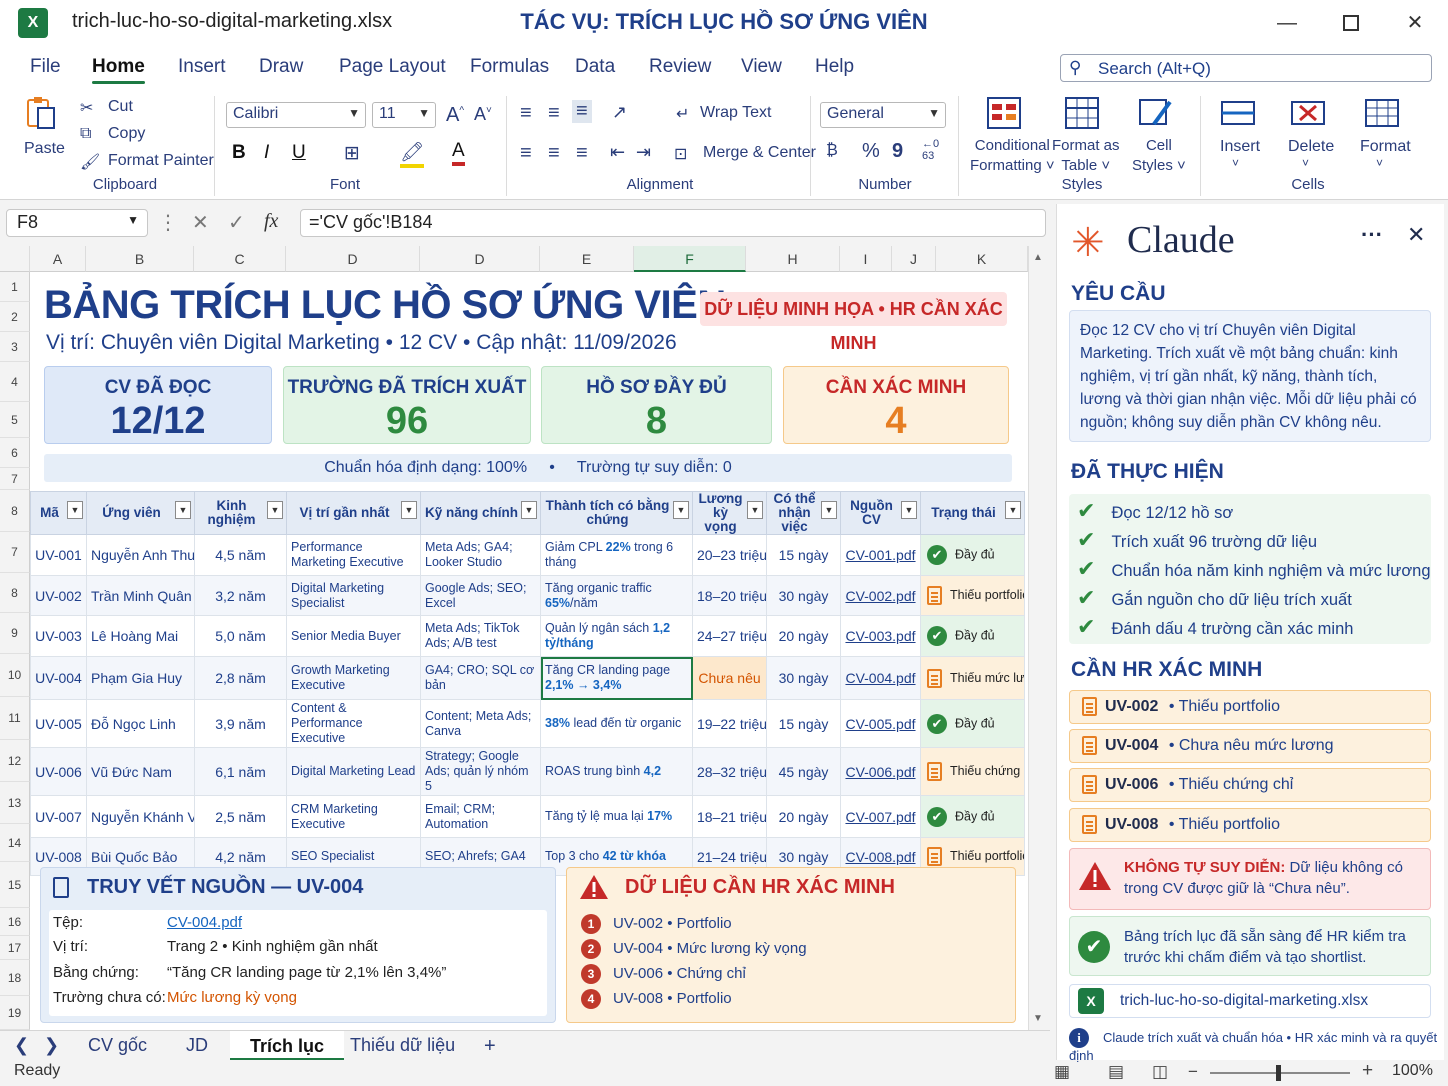  Describe the element at coordinates (1250, 1001) in the screenshot. I see `attached-file: X trich-luc-ho-so-digital-marketing.xlsx` at that location.